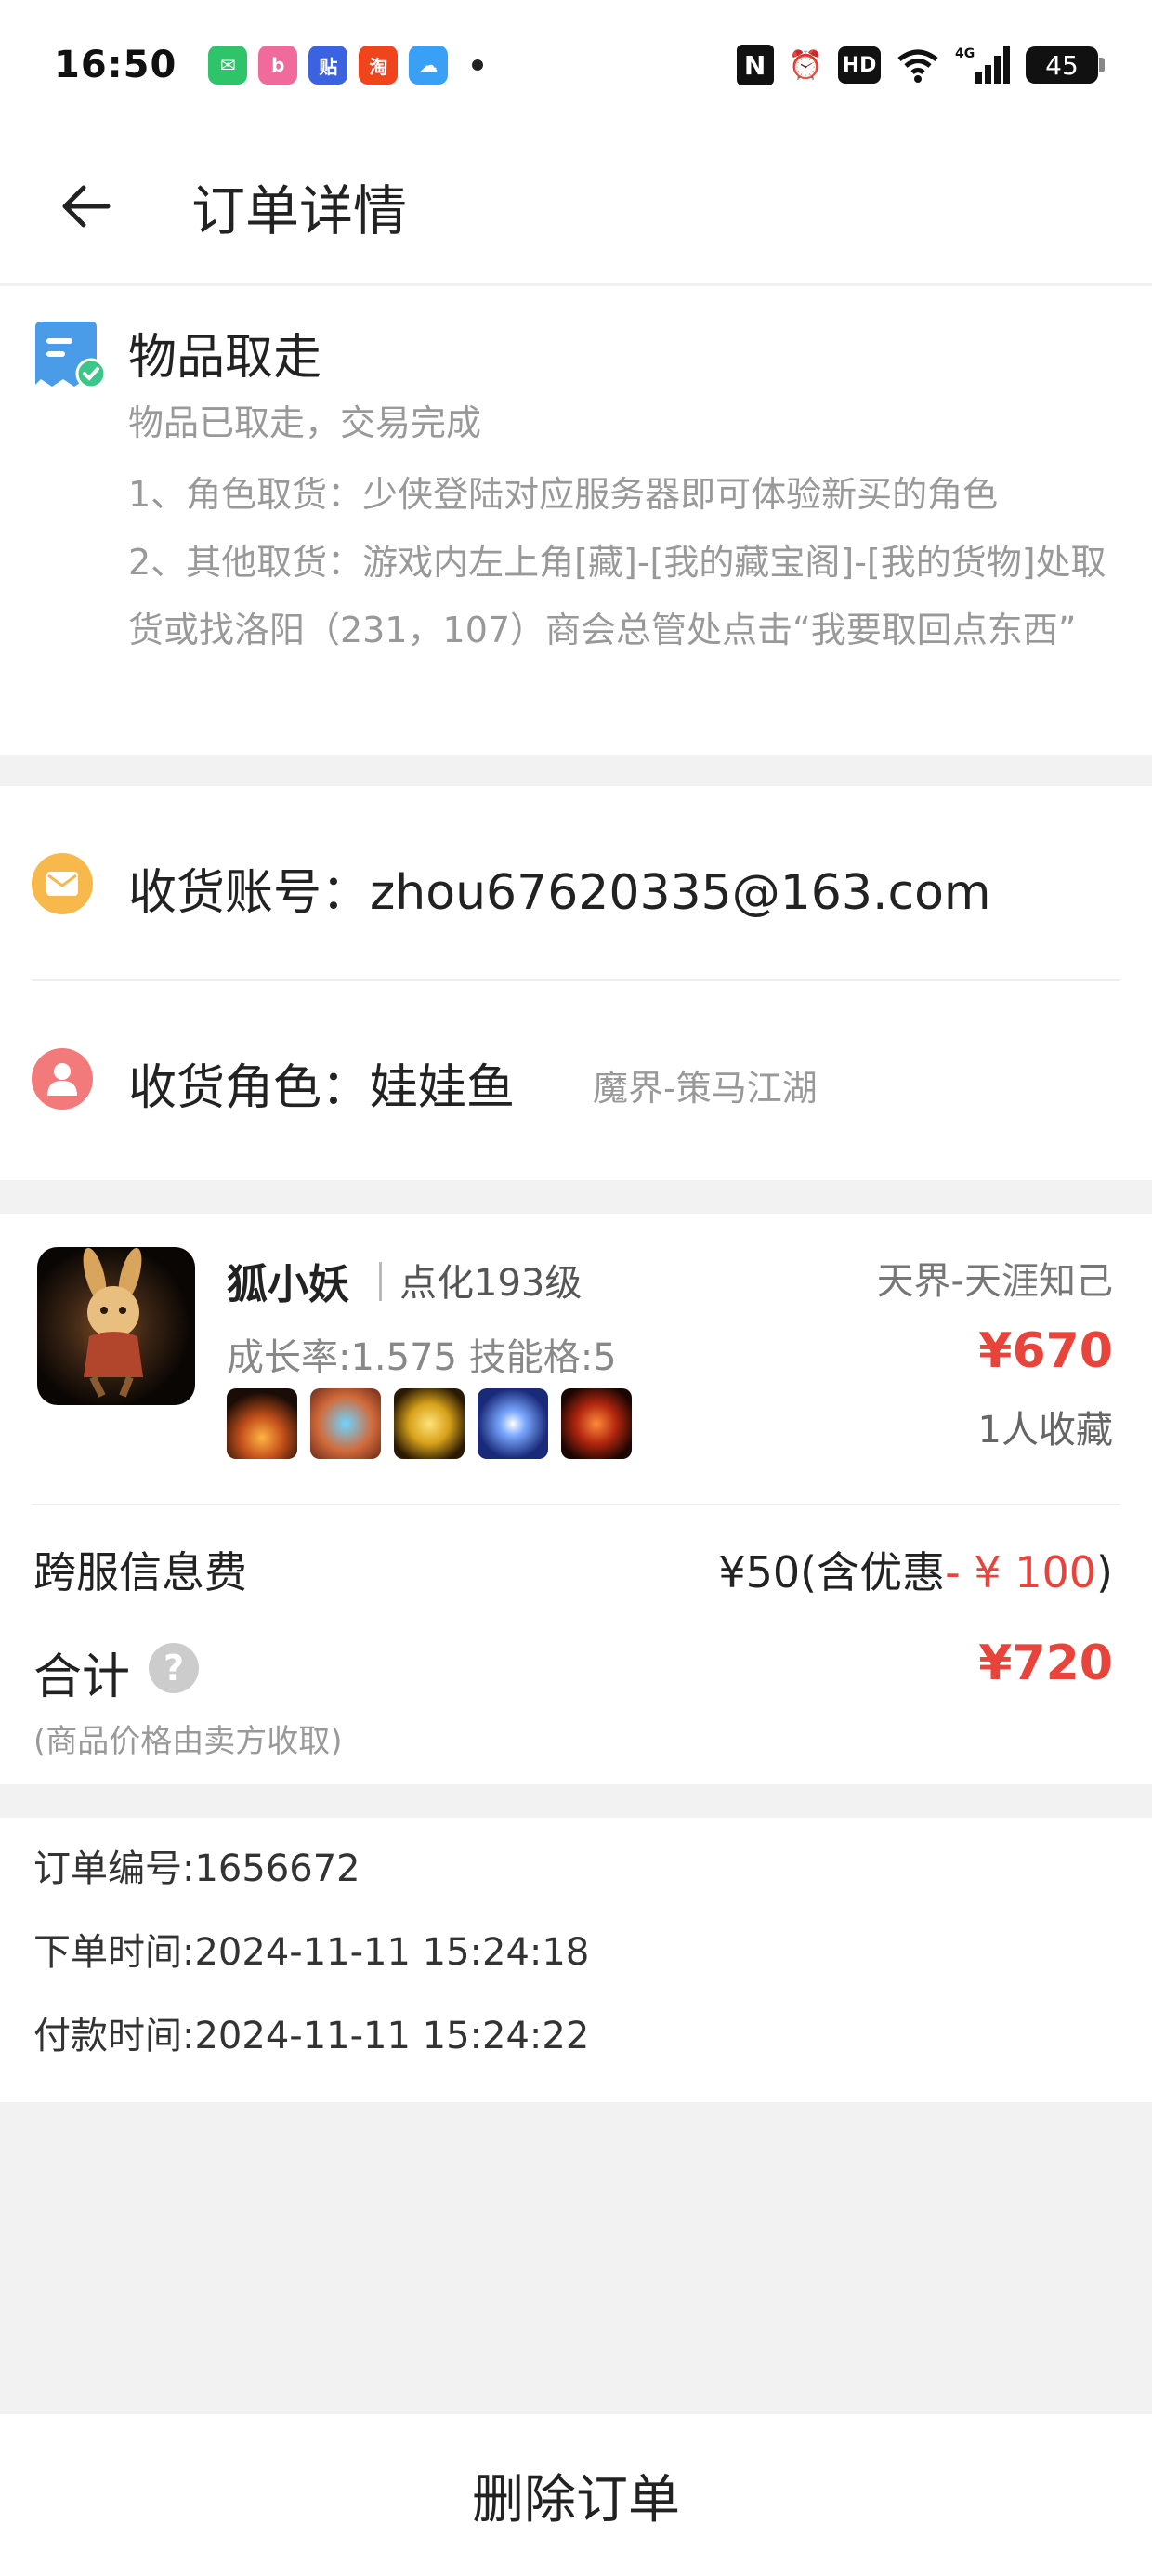 The height and width of the screenshot is (2576, 1152). I want to click on bottom-action-bar: 删除订单, so click(576, 2495).